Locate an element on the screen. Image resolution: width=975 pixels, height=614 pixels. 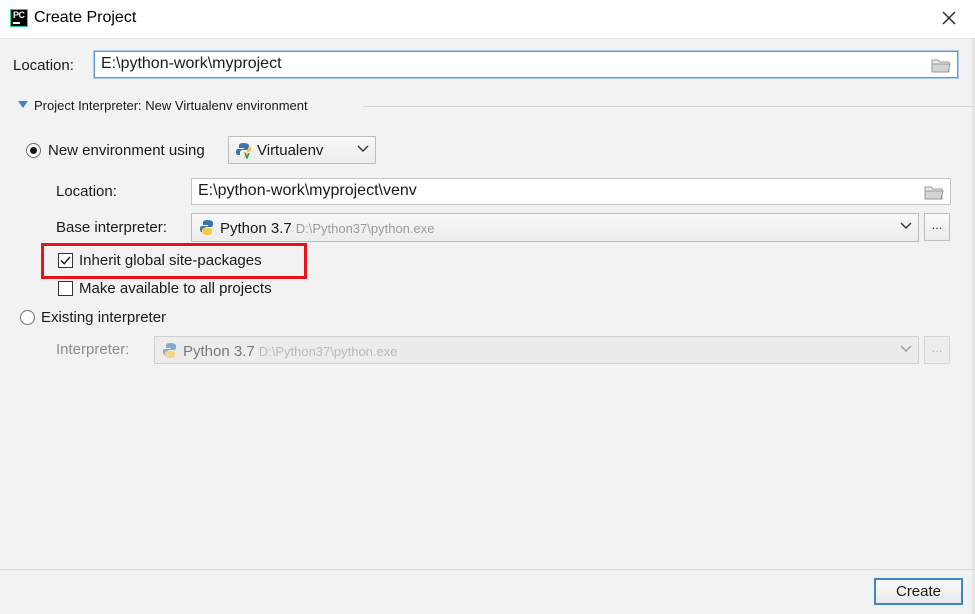
environment-tool-dropdown: Virtualenv is located at coordinates (302, 150).